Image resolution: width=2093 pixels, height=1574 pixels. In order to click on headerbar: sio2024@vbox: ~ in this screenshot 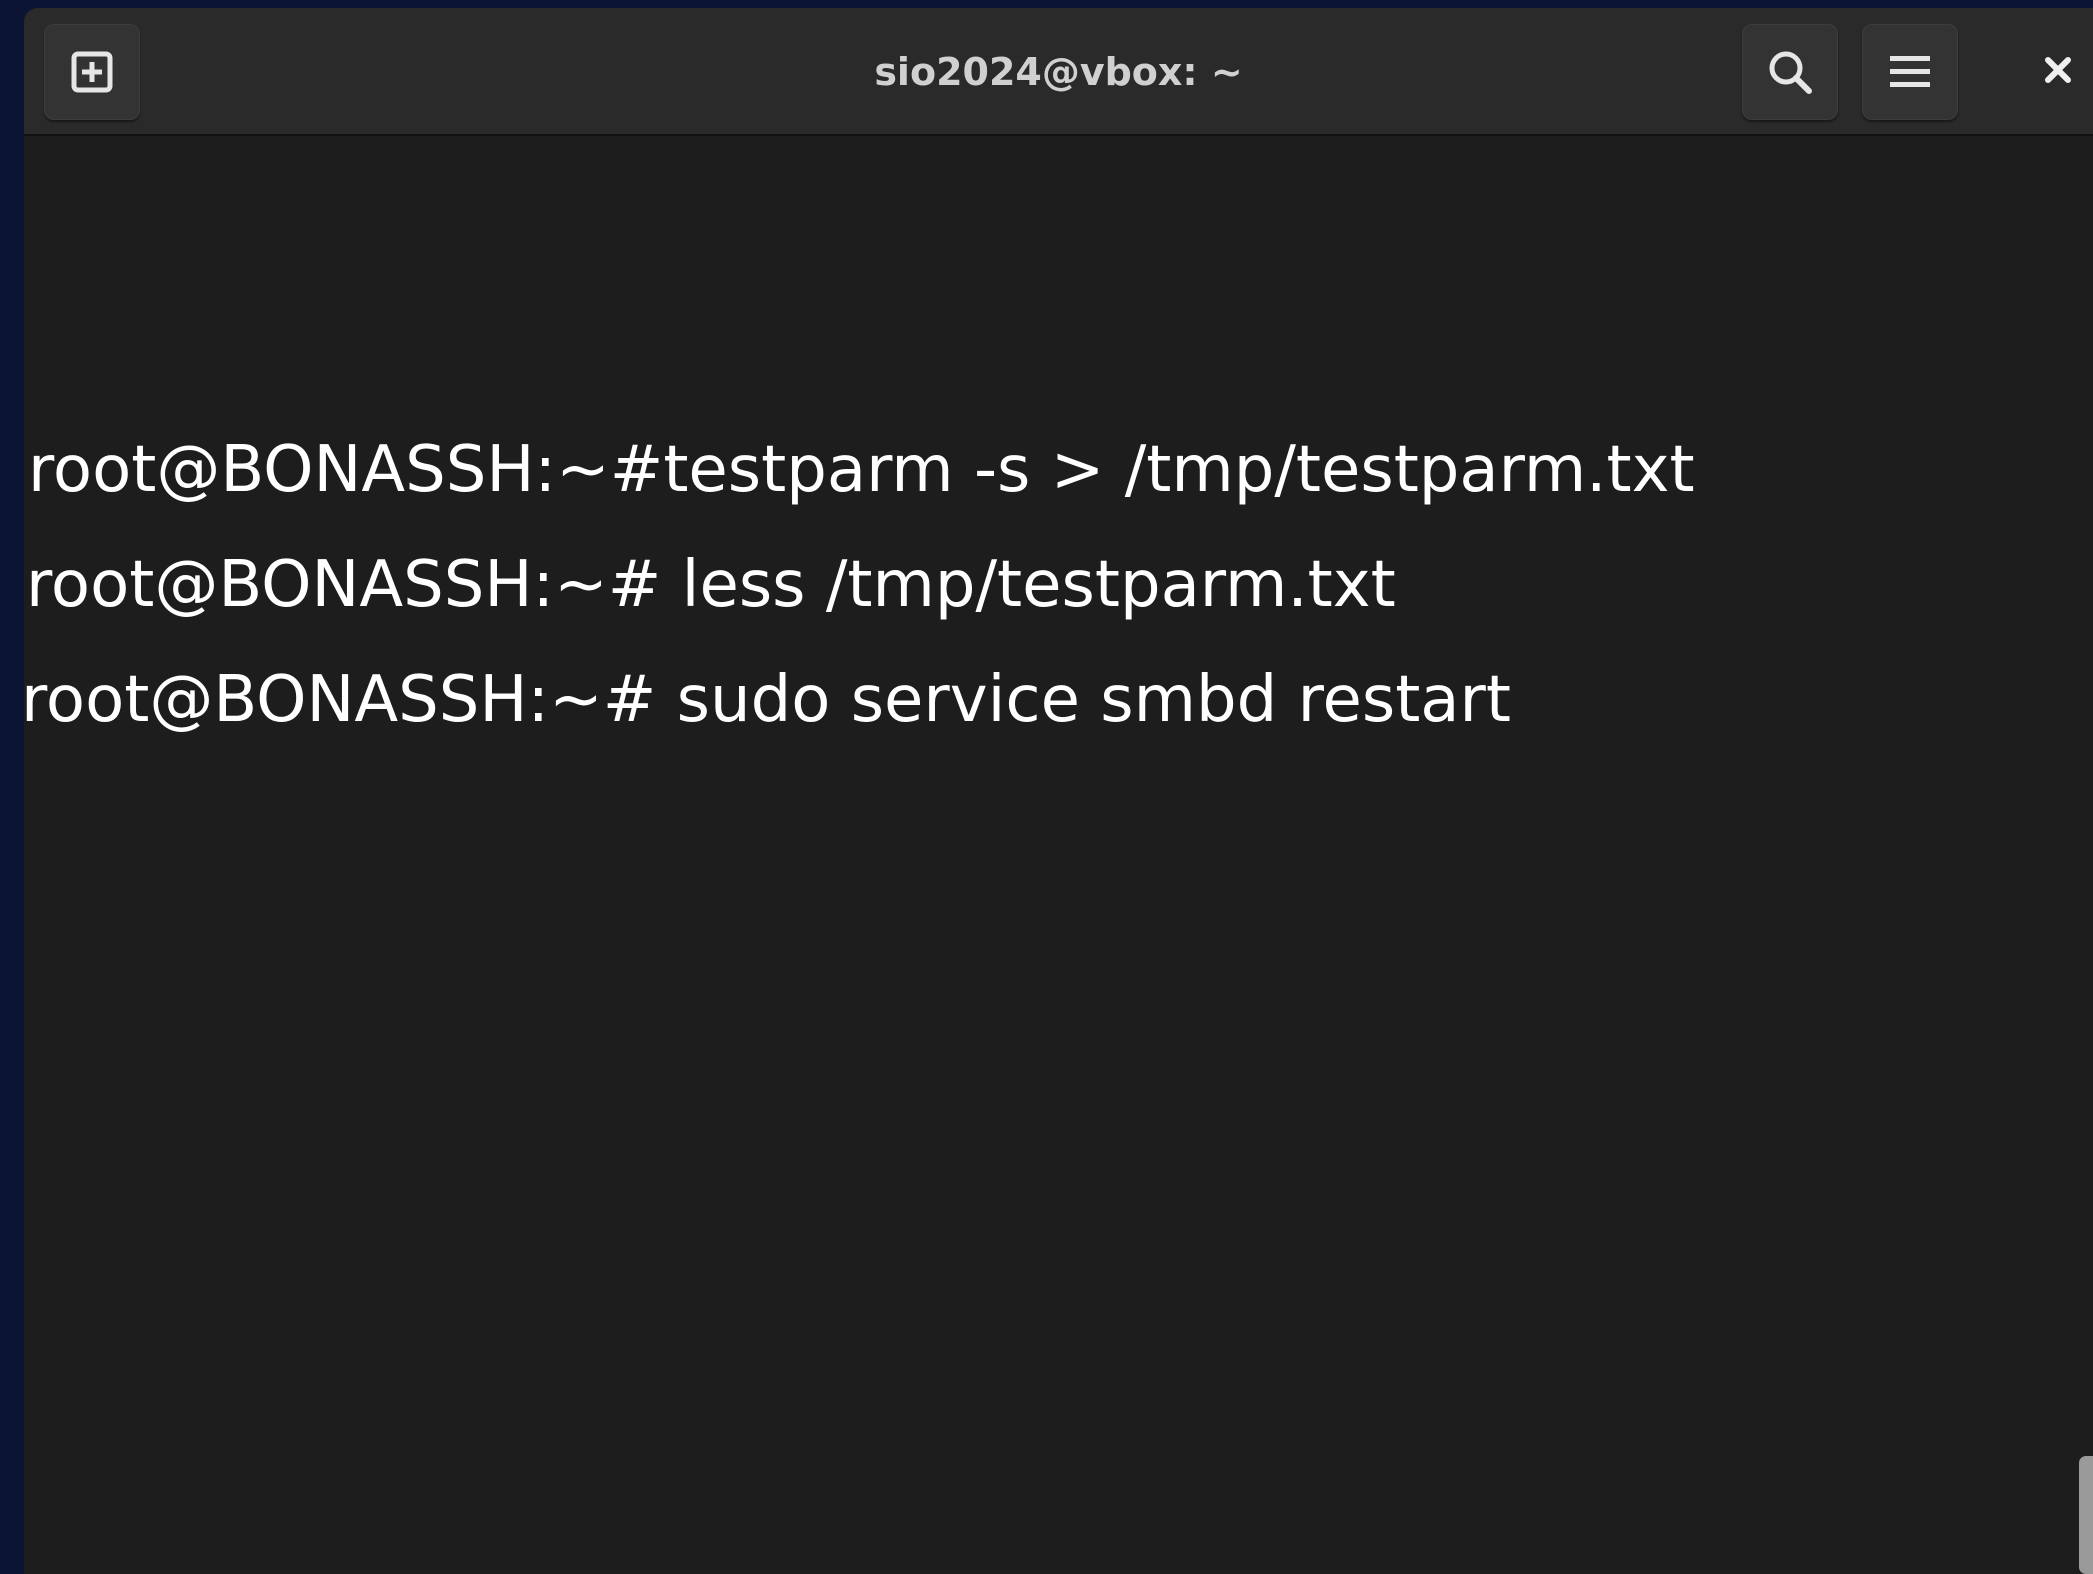, I will do `click(1058, 72)`.